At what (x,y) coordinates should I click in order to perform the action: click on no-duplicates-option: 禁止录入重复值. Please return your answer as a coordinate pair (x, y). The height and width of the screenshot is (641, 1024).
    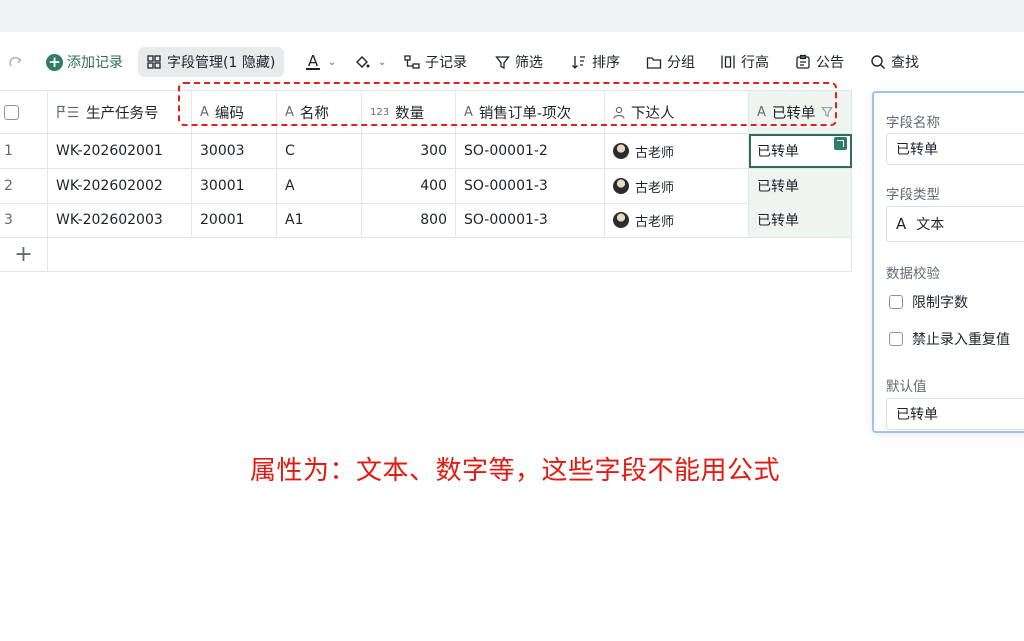
    Looking at the image, I should click on (949, 339).